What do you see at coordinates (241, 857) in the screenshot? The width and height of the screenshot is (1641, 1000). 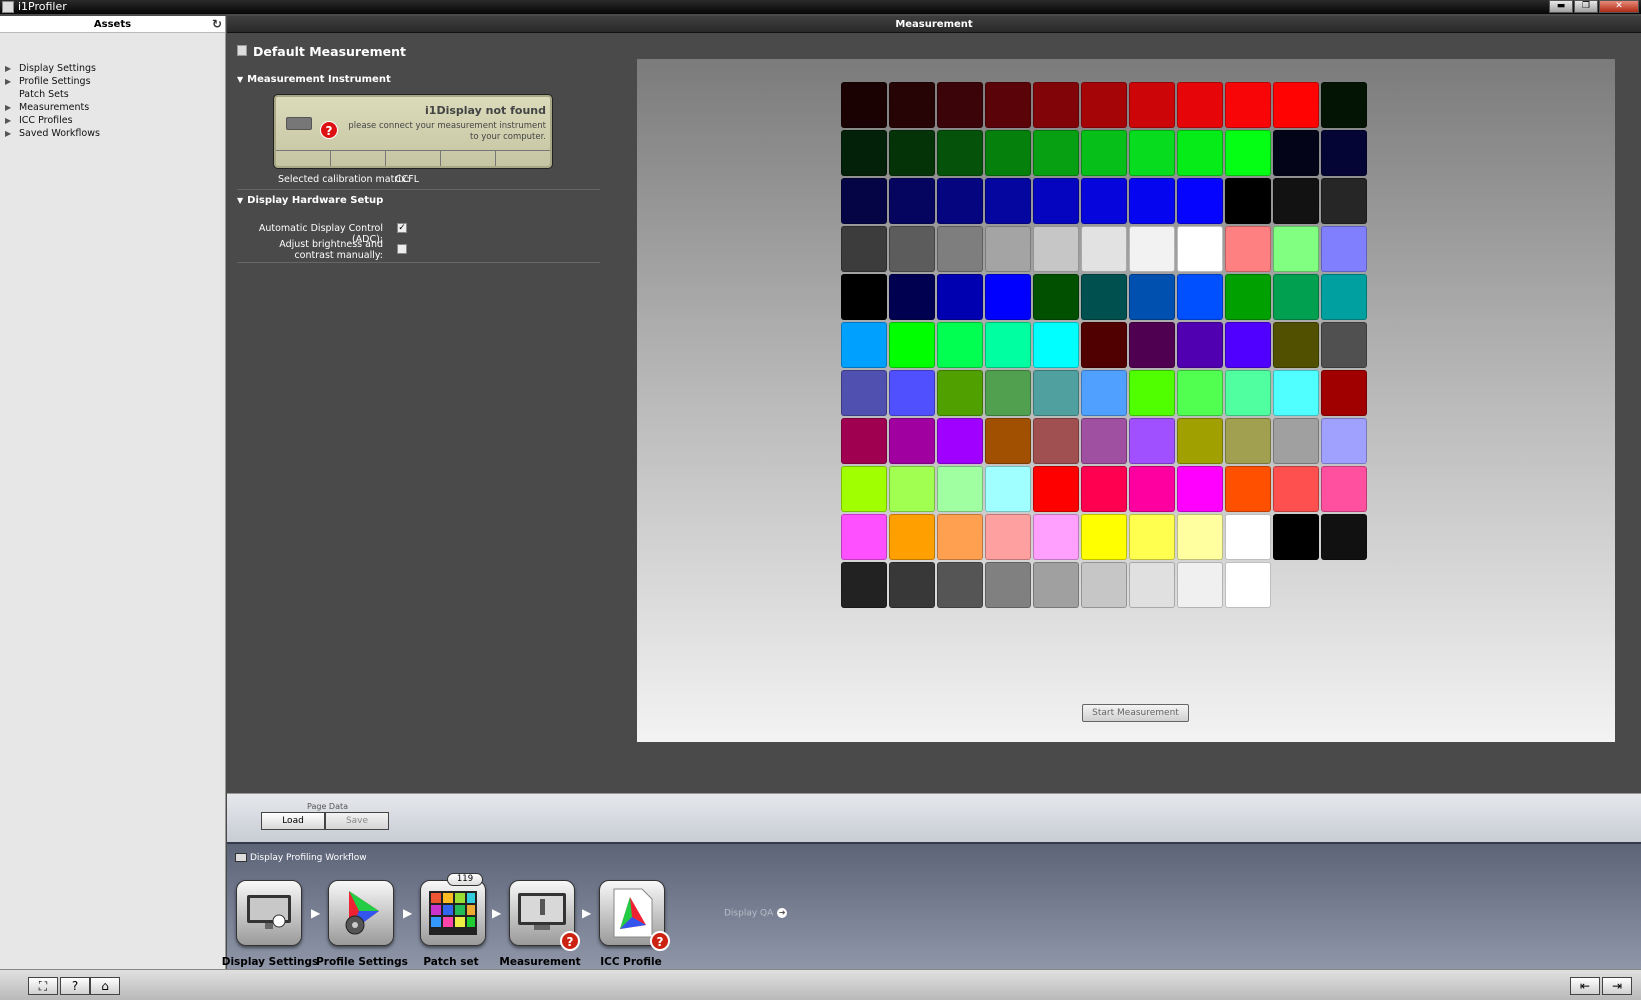 I see `monitor-icon` at bounding box center [241, 857].